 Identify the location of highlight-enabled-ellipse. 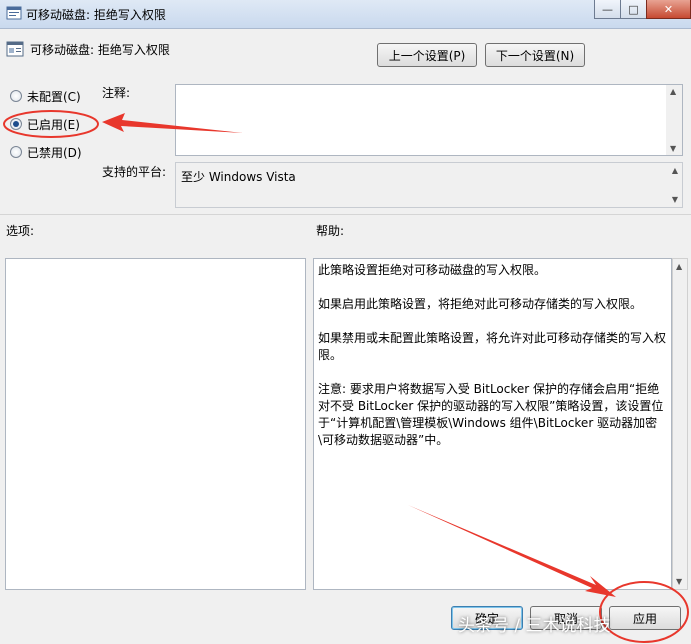
(51, 124).